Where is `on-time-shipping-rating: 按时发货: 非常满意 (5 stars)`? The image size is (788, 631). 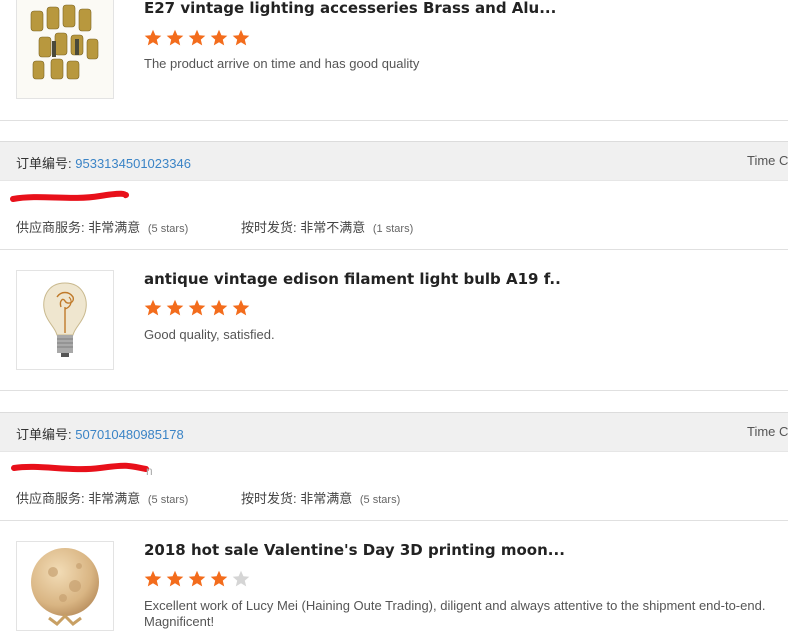
on-time-shipping-rating: 按时发货: 非常满意 (5 stars) is located at coordinates (320, 497).